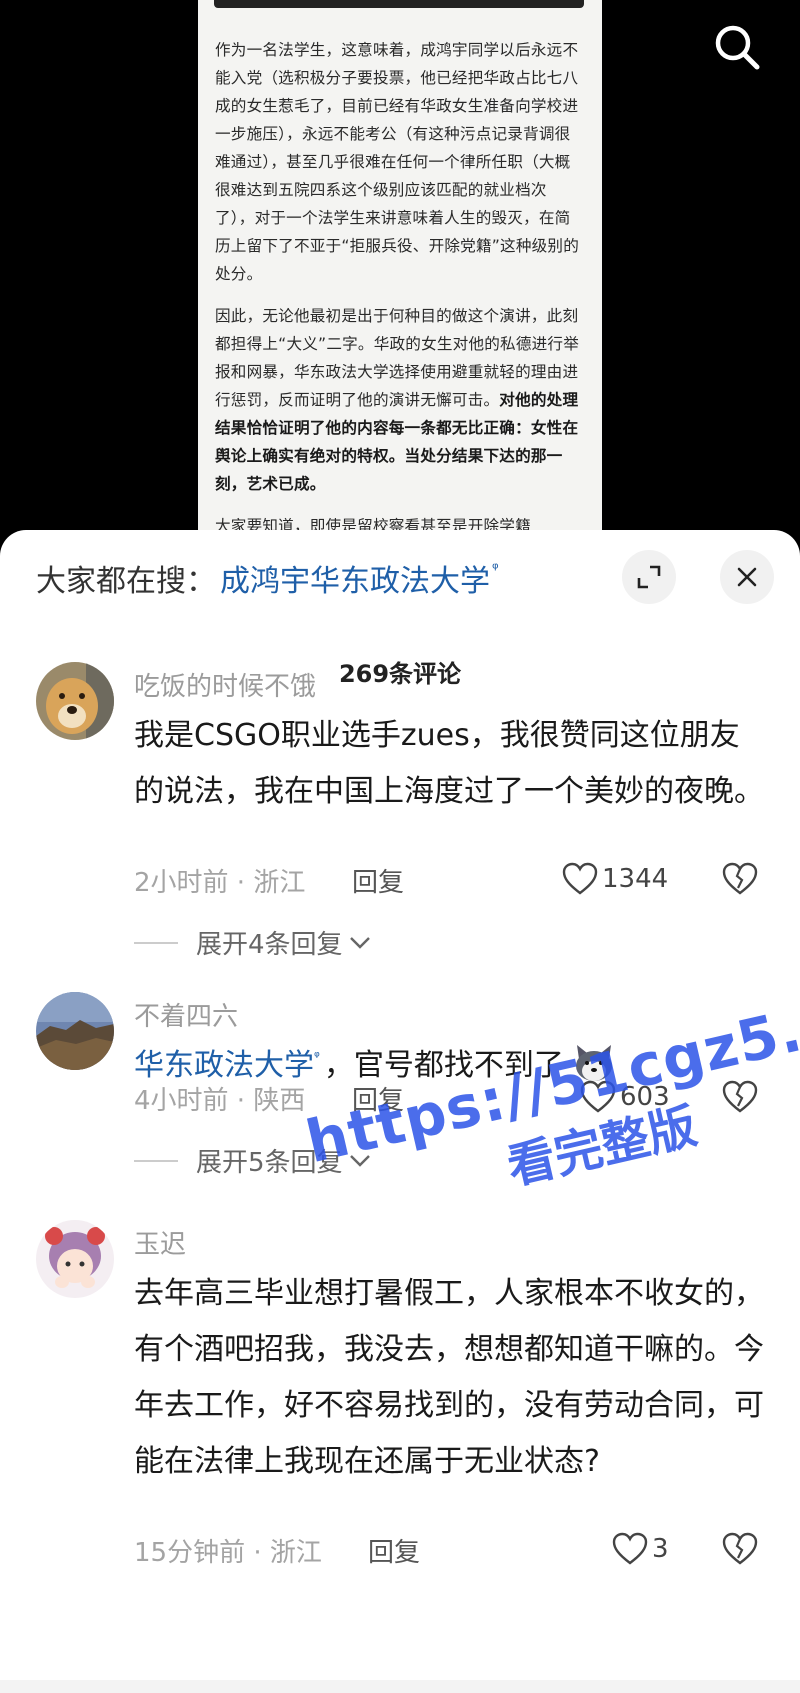 Image resolution: width=800 pixels, height=1693 pixels. I want to click on comment-time-location: 15分钟前 · 浙江, so click(228, 1553).